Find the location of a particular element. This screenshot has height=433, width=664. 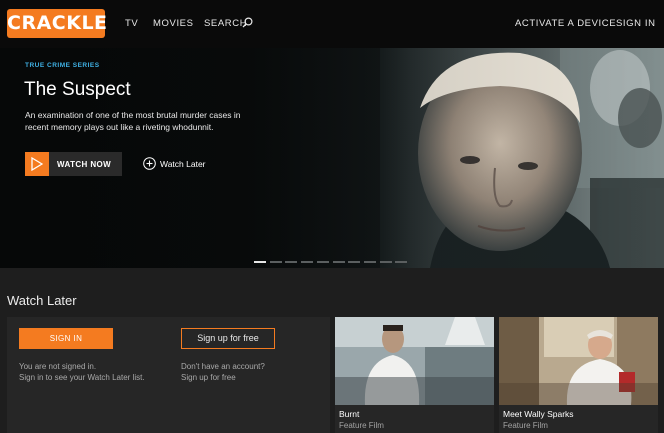

card-title: Meet Wally Sparks is located at coordinates (538, 414).